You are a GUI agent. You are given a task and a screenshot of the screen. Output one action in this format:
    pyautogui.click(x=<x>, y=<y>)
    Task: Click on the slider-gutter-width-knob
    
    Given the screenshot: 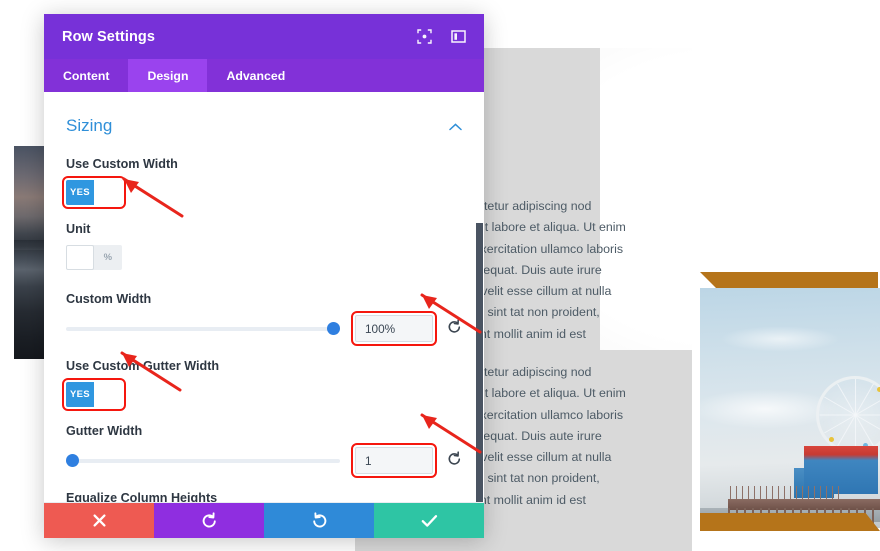 What is the action you would take?
    pyautogui.click(x=72, y=460)
    